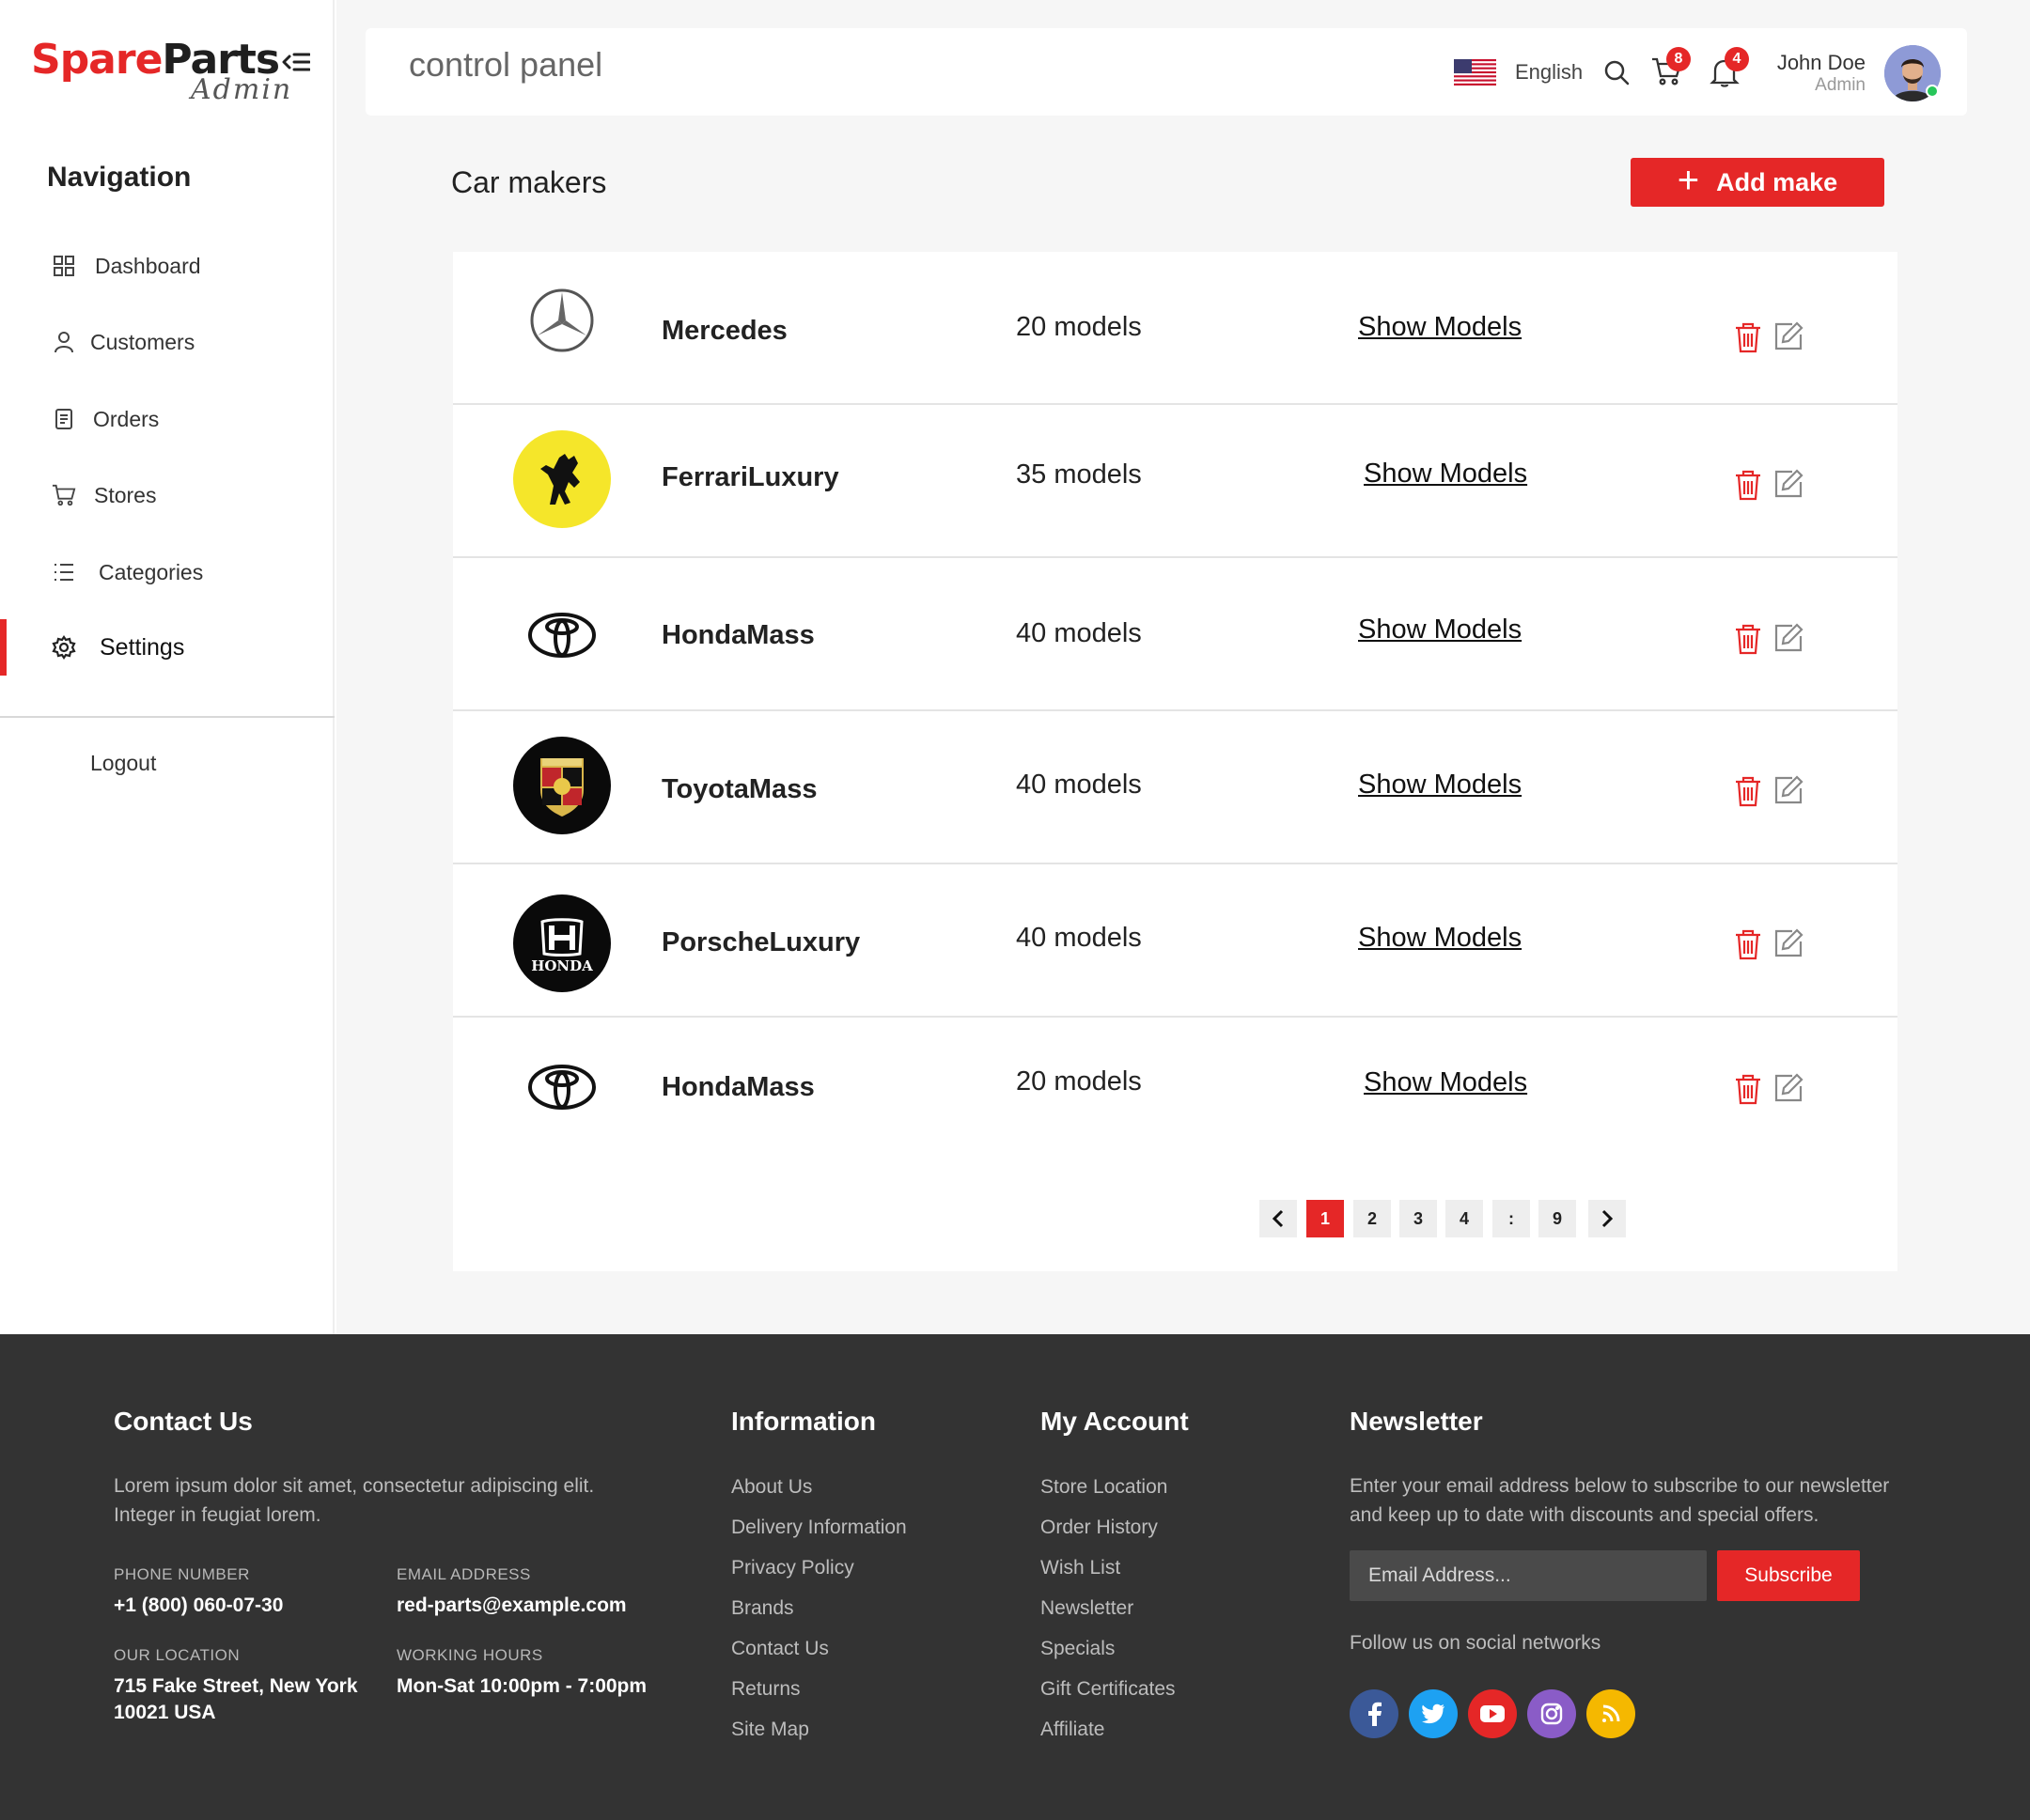 The height and width of the screenshot is (1820, 2030). I want to click on footer-link: Delivery Information, so click(819, 1528).